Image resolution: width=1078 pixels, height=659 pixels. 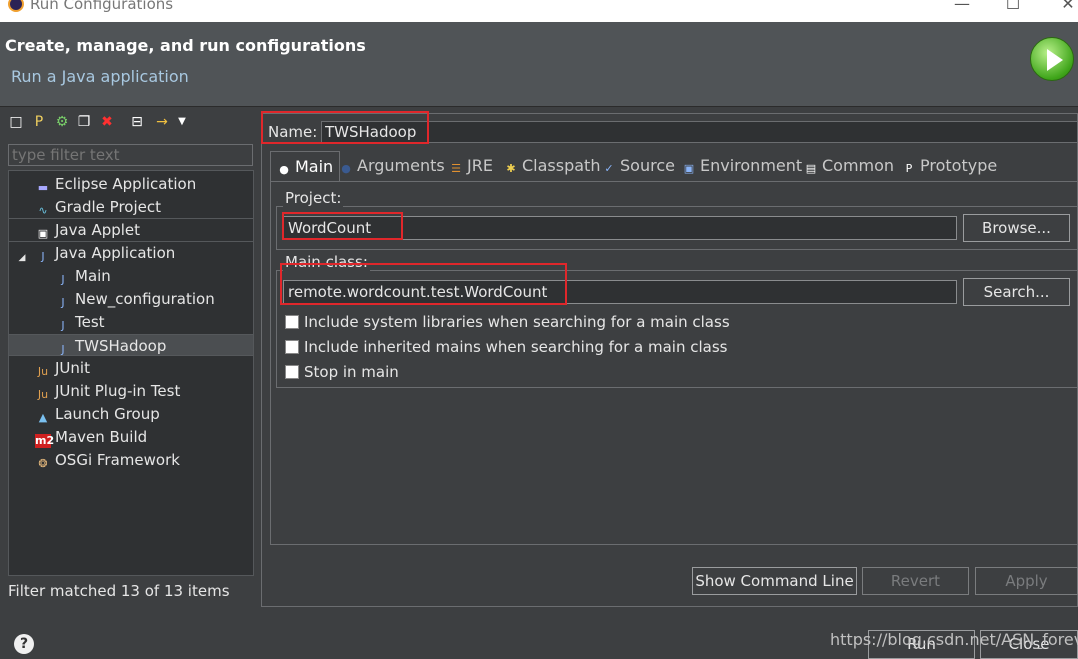 What do you see at coordinates (539, 11) in the screenshot?
I see `title-bar: Run Configurations — ☐ ✕` at bounding box center [539, 11].